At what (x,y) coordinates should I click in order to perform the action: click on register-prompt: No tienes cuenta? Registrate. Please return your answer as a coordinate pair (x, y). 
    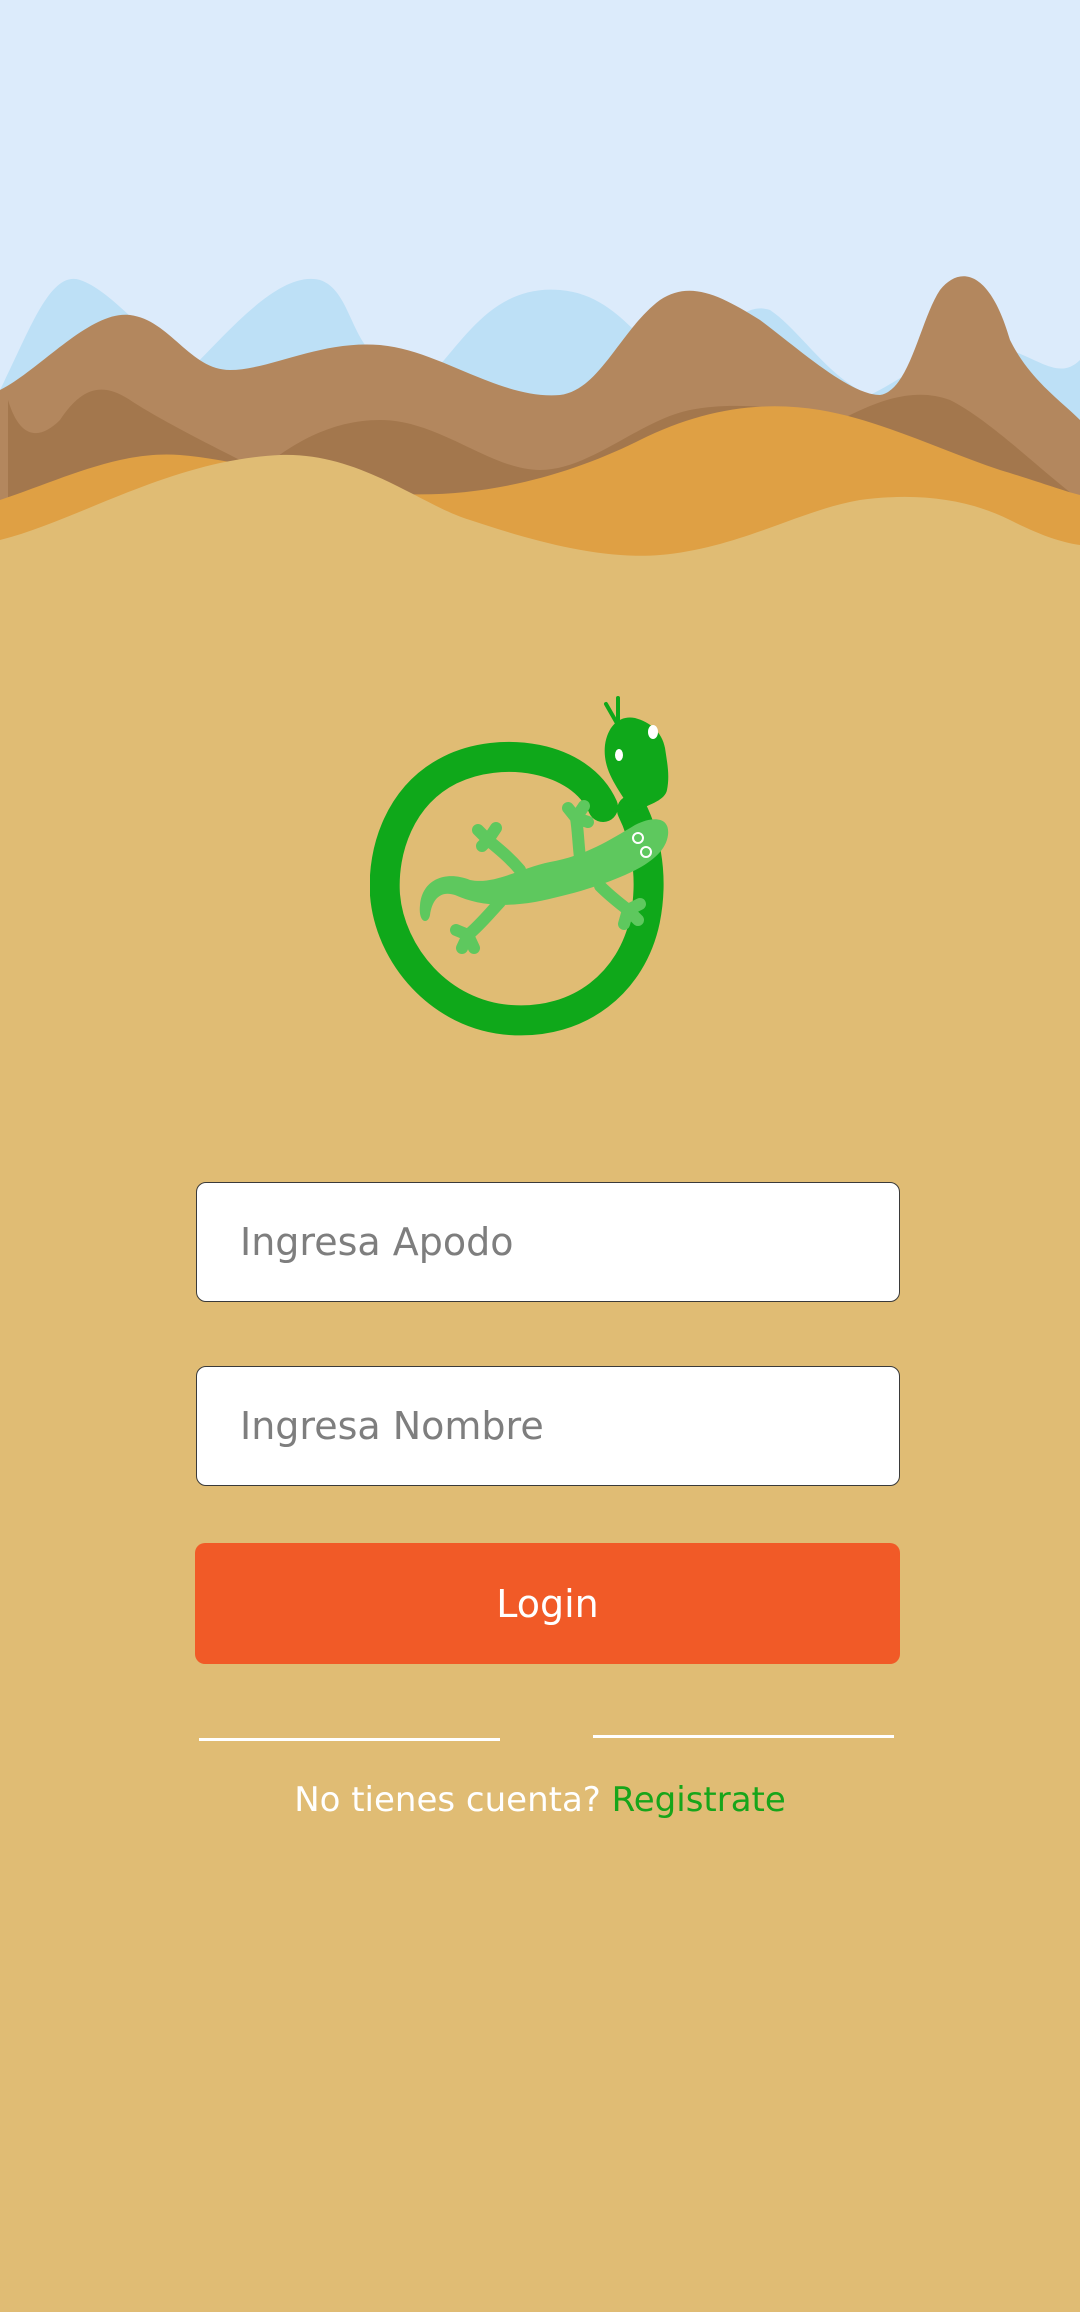
    Looking at the image, I should click on (540, 1800).